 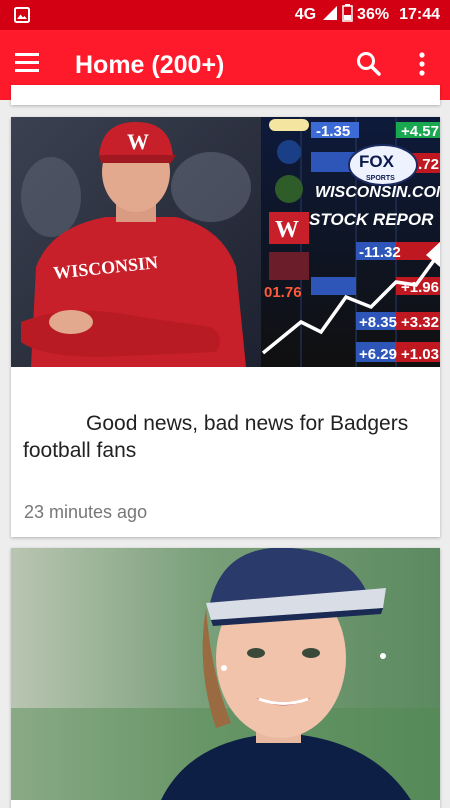 What do you see at coordinates (86, 512) in the screenshot?
I see `article-timestamp: 23 minutes ago` at bounding box center [86, 512].